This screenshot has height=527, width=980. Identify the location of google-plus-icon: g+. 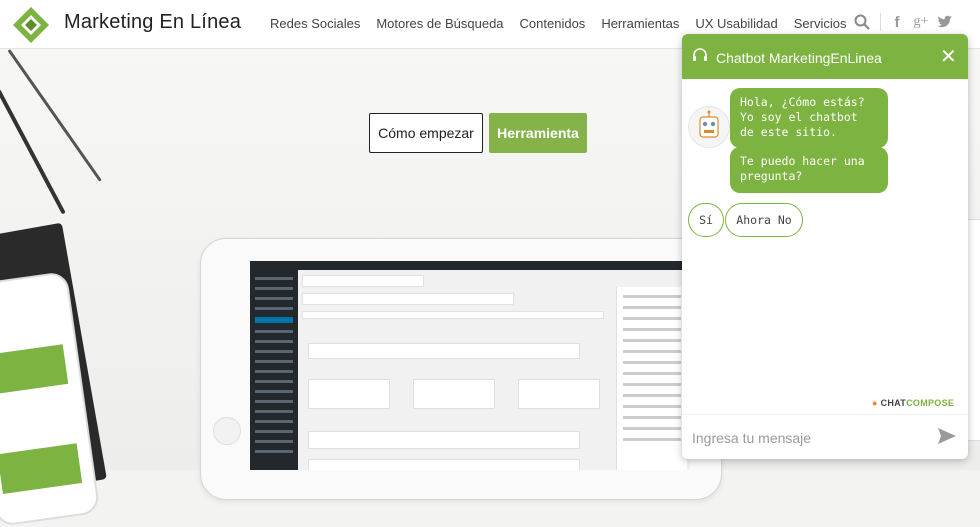
(921, 22).